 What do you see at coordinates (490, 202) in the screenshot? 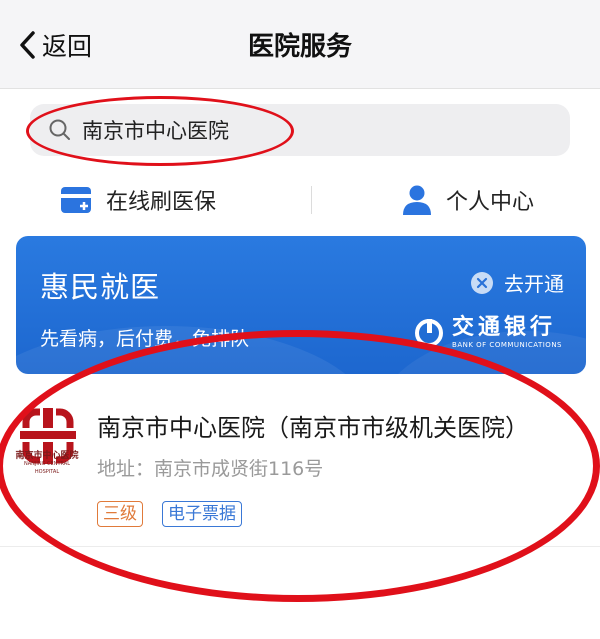
I see `personal-center-label: 个人中心` at bounding box center [490, 202].